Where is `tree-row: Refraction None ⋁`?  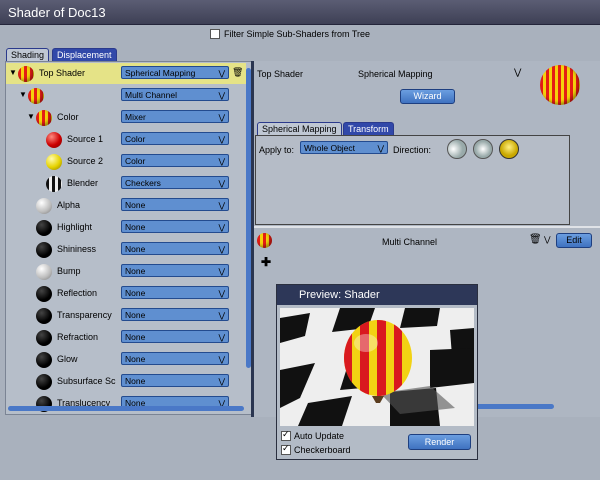 tree-row: Refraction None ⋁ is located at coordinates (126, 337).